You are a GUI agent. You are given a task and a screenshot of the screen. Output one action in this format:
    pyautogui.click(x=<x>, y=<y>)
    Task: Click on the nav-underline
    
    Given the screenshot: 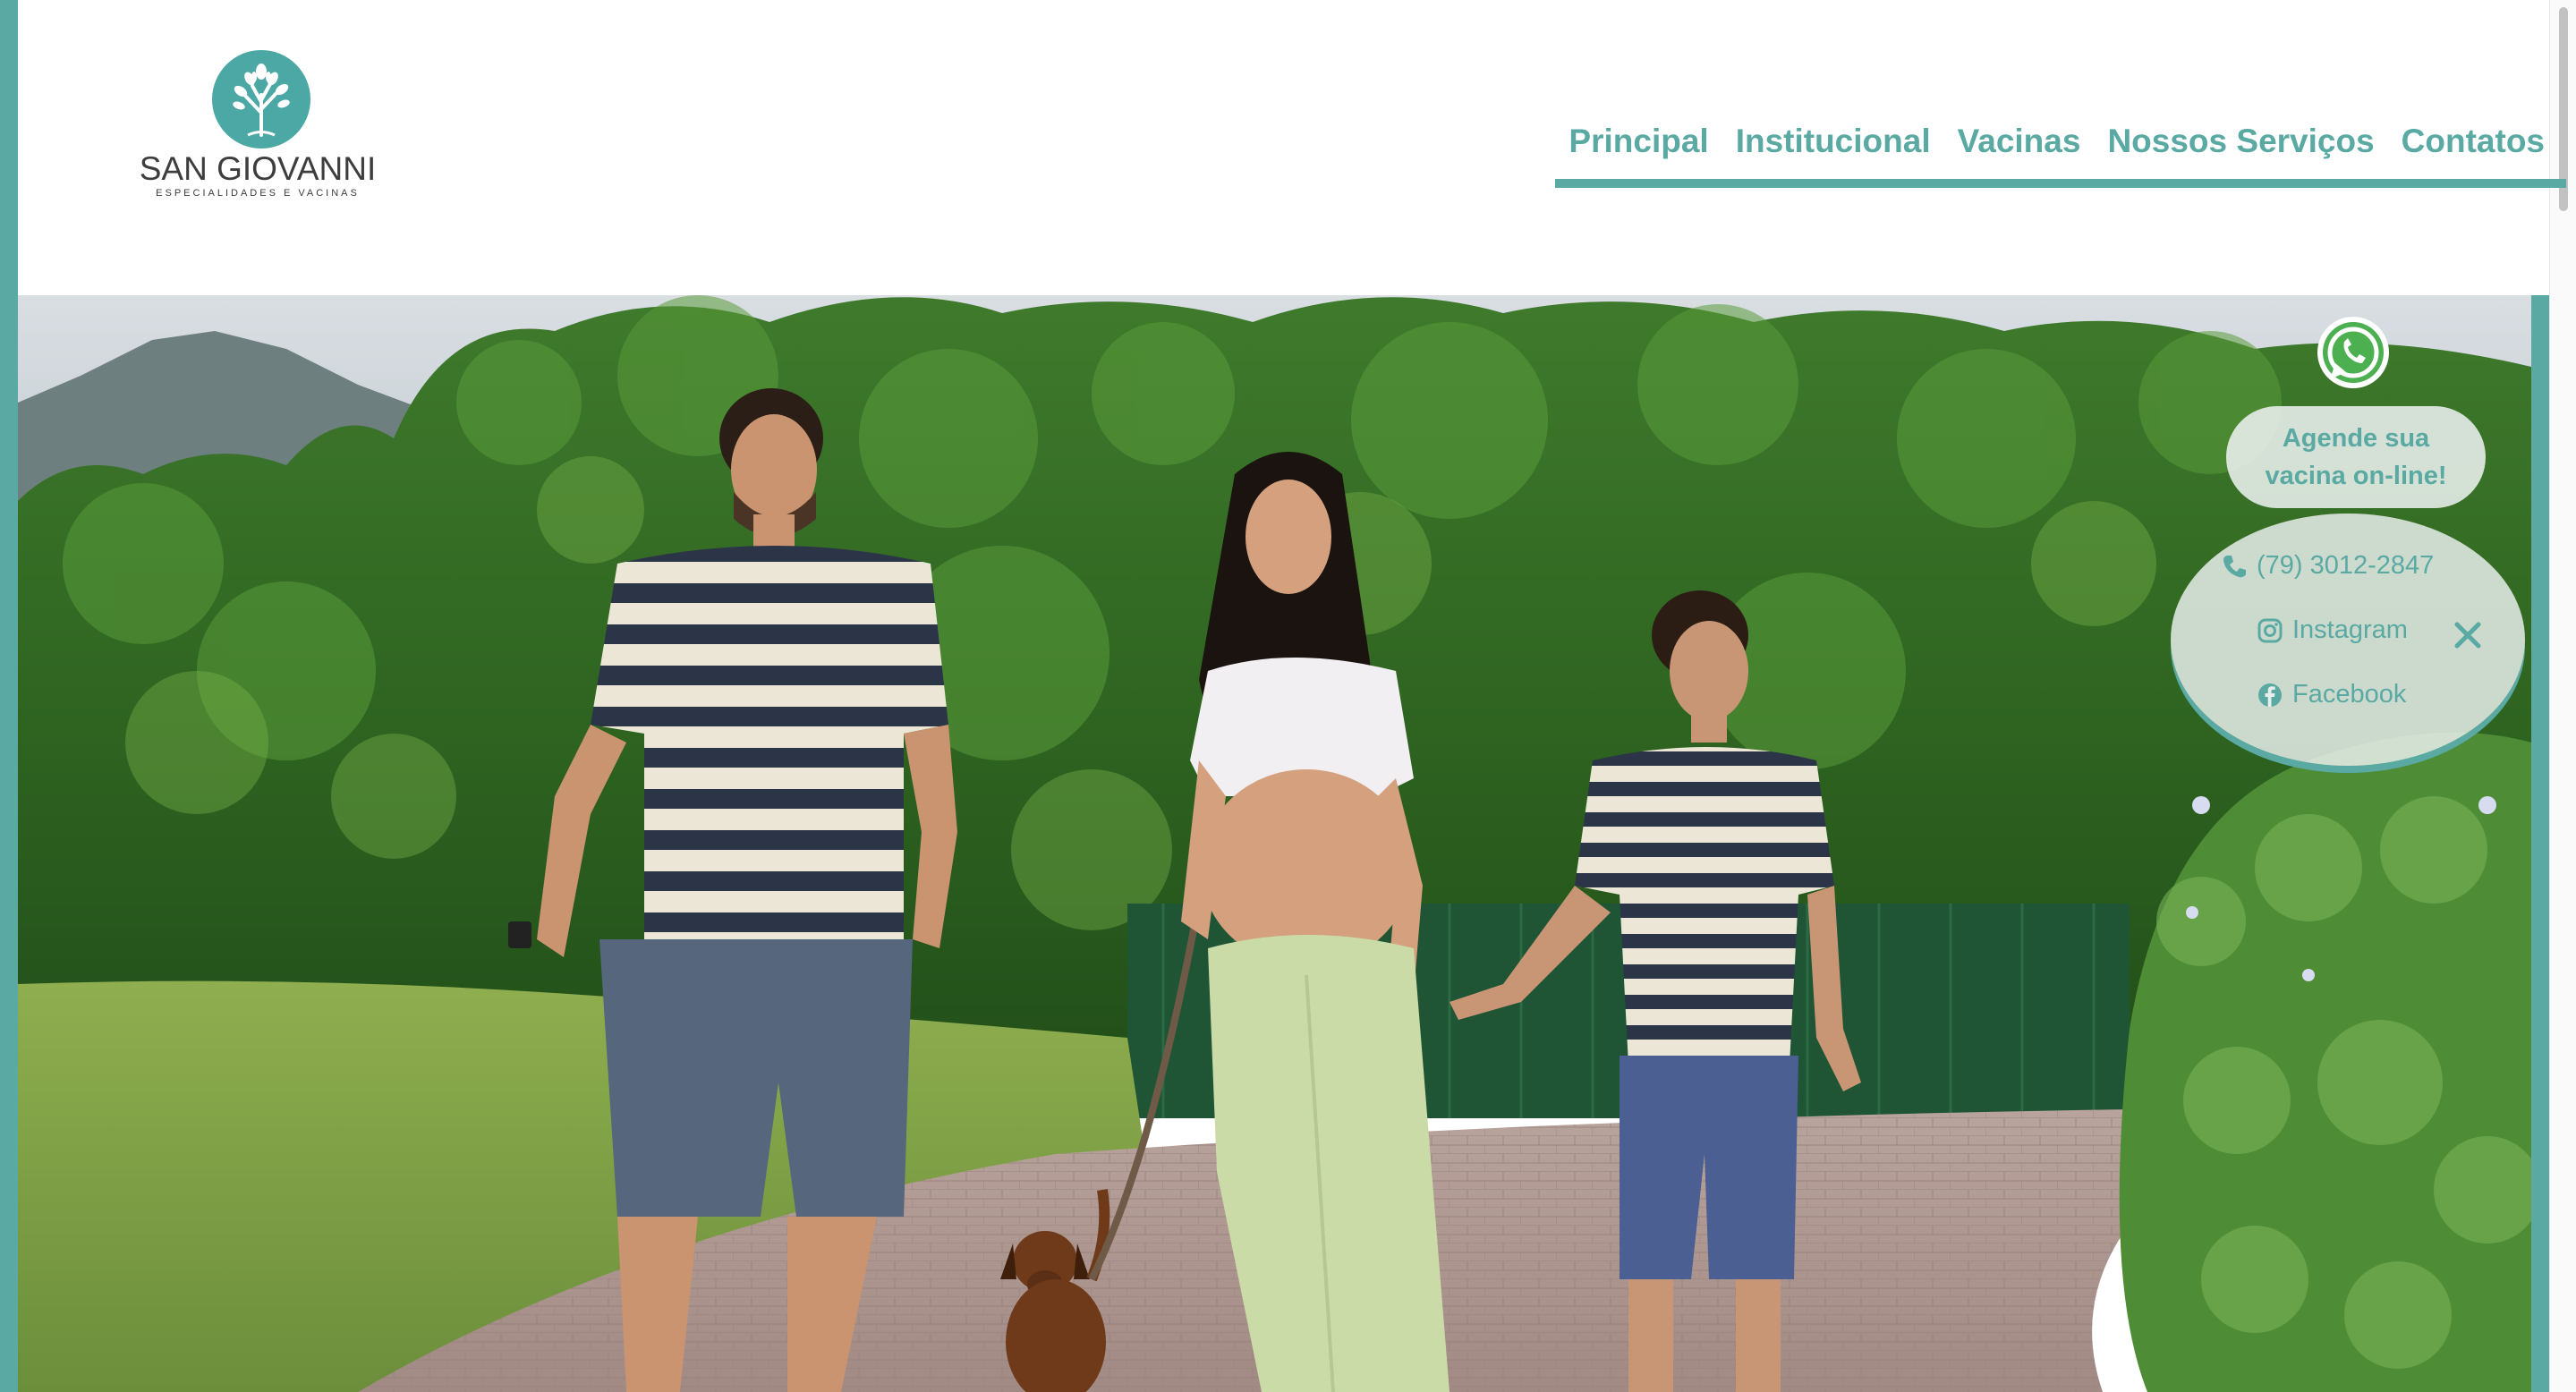 What is the action you would take?
    pyautogui.click(x=2060, y=183)
    